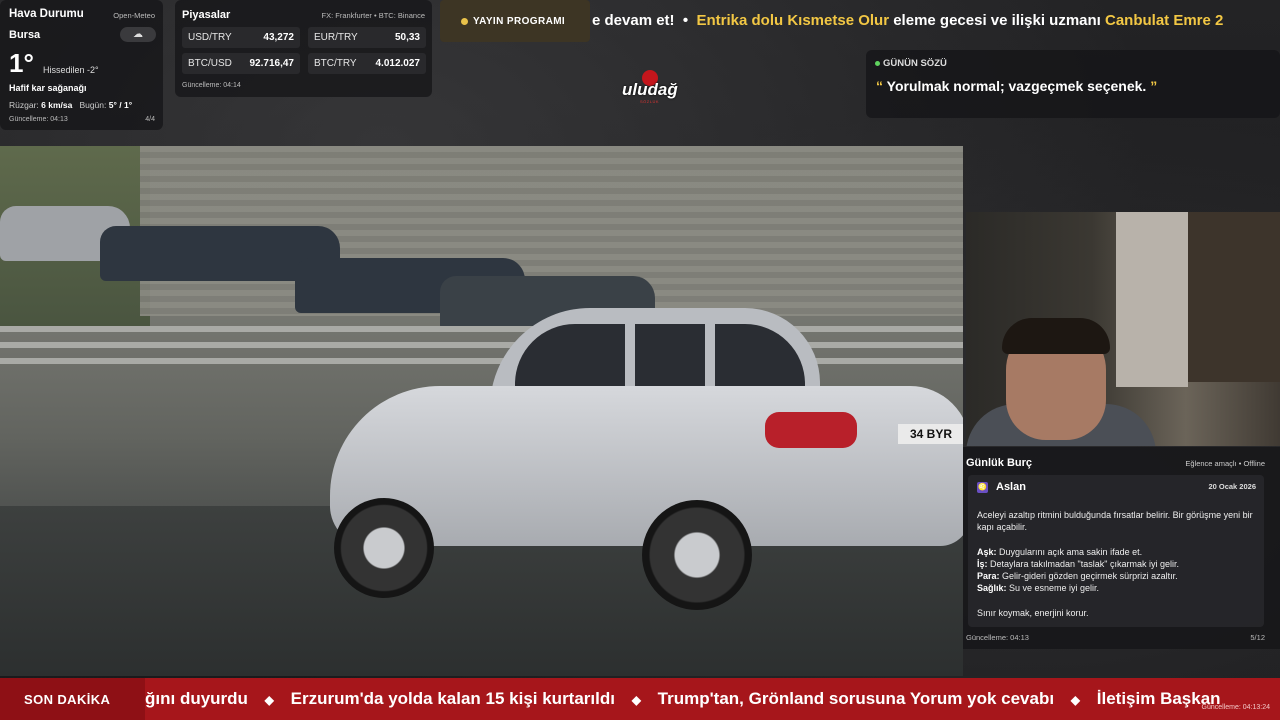  What do you see at coordinates (278, 37) in the screenshot?
I see `market-value: 43,272` at bounding box center [278, 37].